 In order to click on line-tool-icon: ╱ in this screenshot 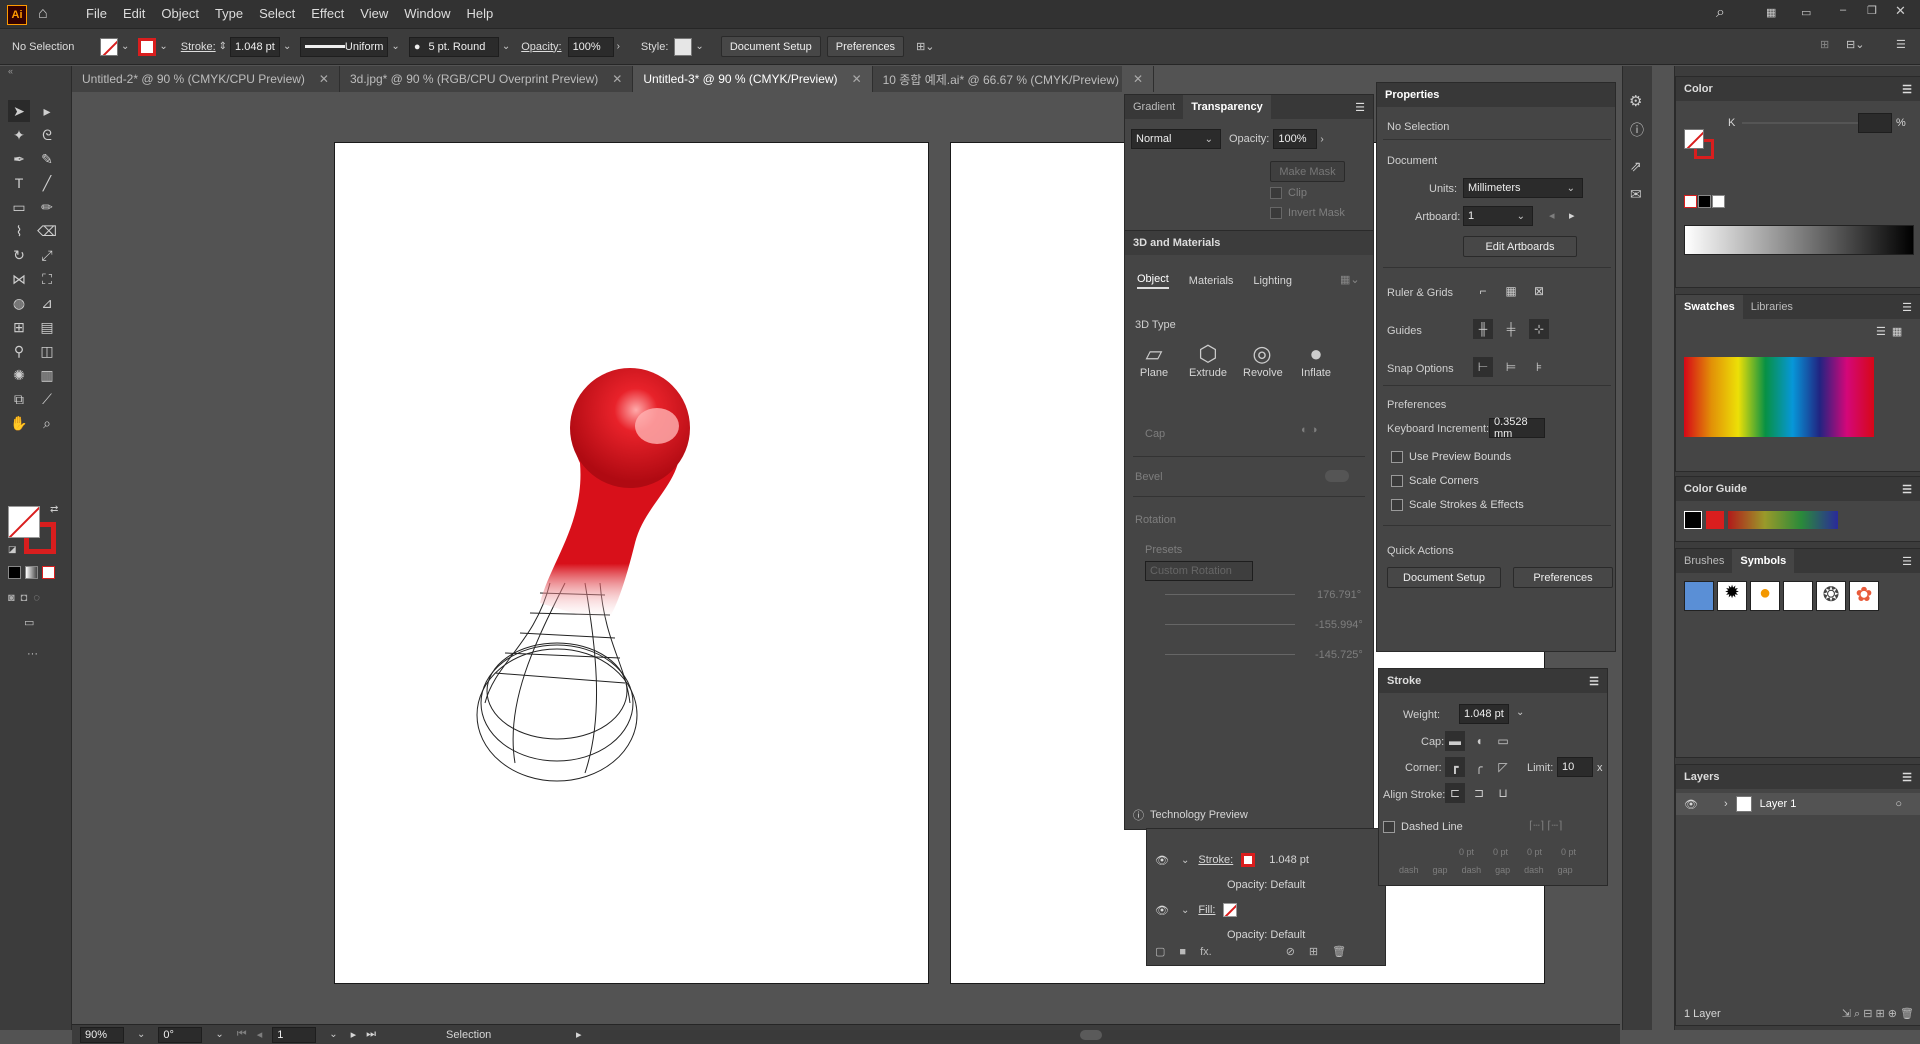, I will do `click(47, 183)`.